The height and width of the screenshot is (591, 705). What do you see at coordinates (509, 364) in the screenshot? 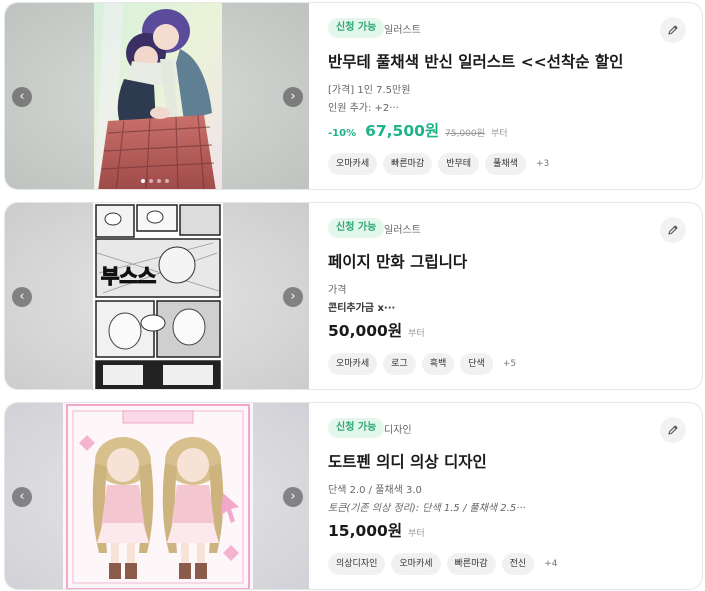
I see `more-tags-count: +5` at bounding box center [509, 364].